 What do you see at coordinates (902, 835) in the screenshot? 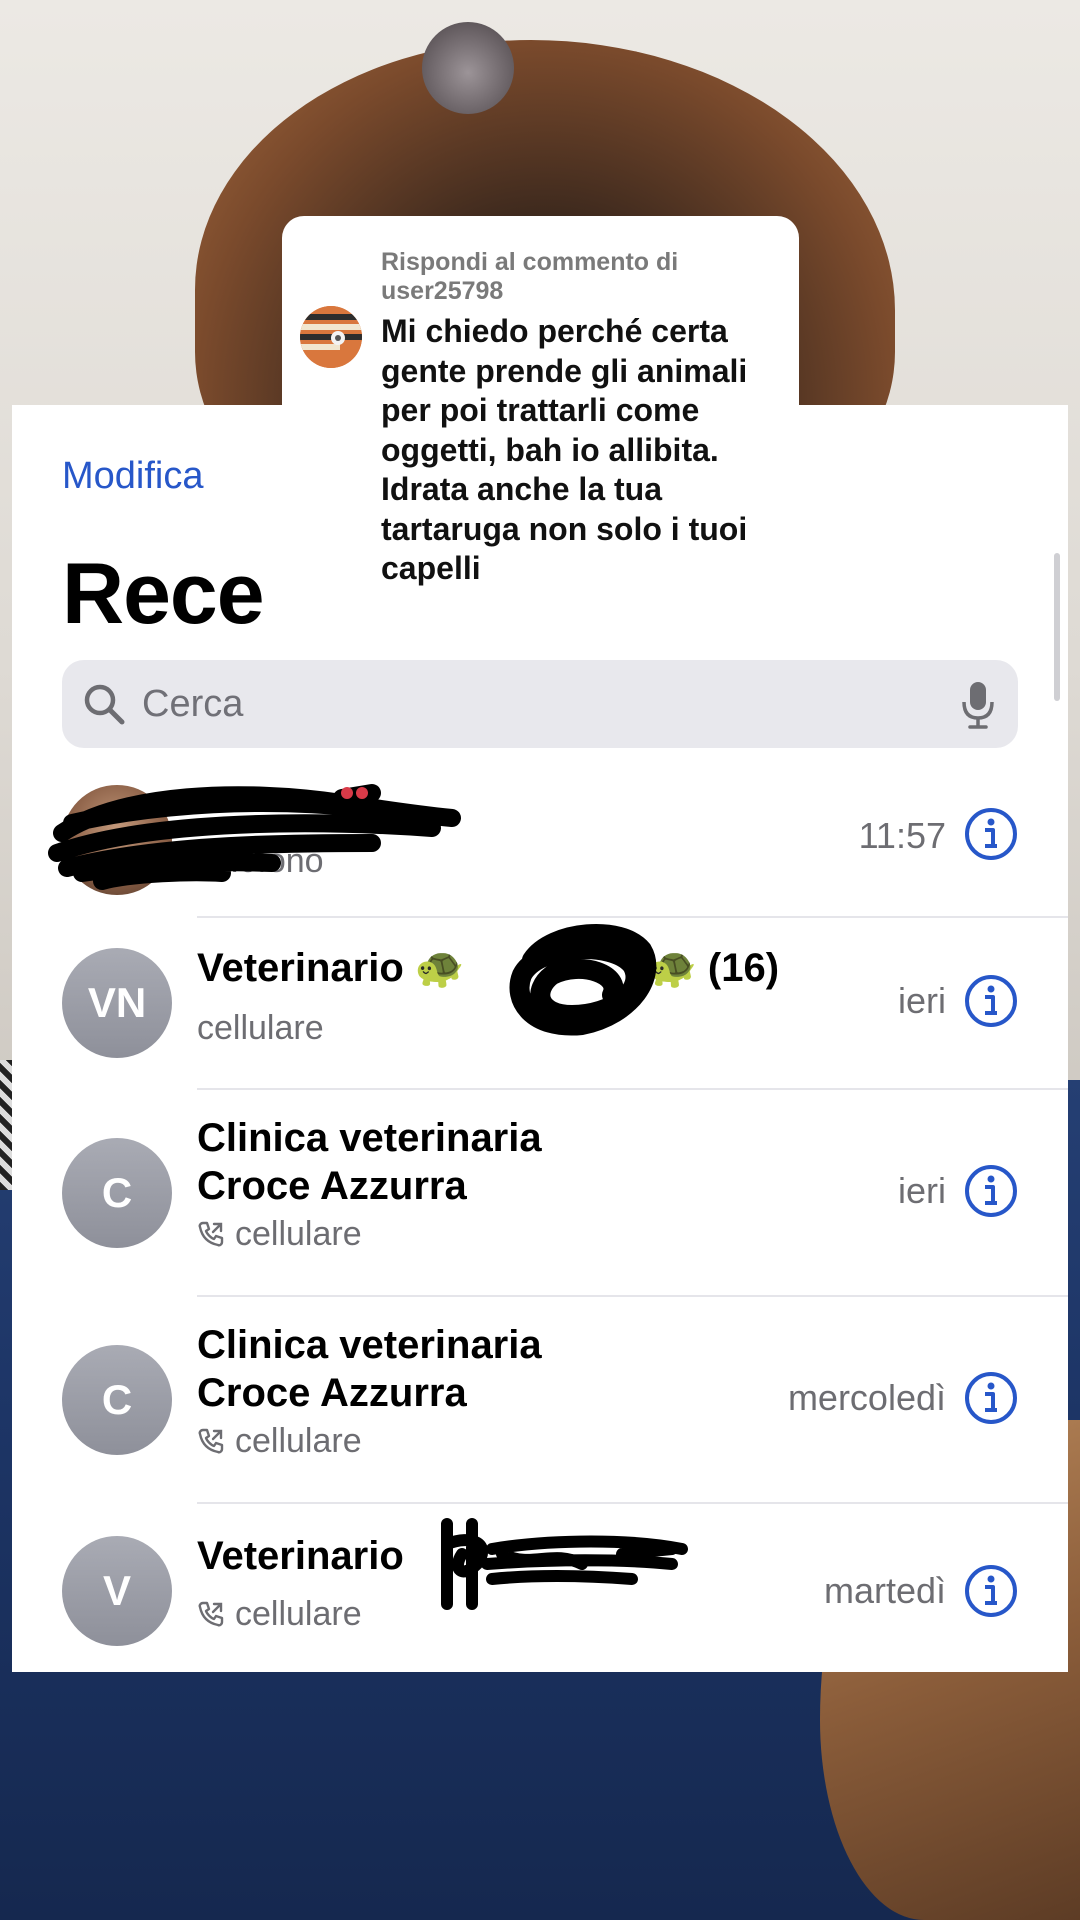
I see `call-time: 11:57` at bounding box center [902, 835].